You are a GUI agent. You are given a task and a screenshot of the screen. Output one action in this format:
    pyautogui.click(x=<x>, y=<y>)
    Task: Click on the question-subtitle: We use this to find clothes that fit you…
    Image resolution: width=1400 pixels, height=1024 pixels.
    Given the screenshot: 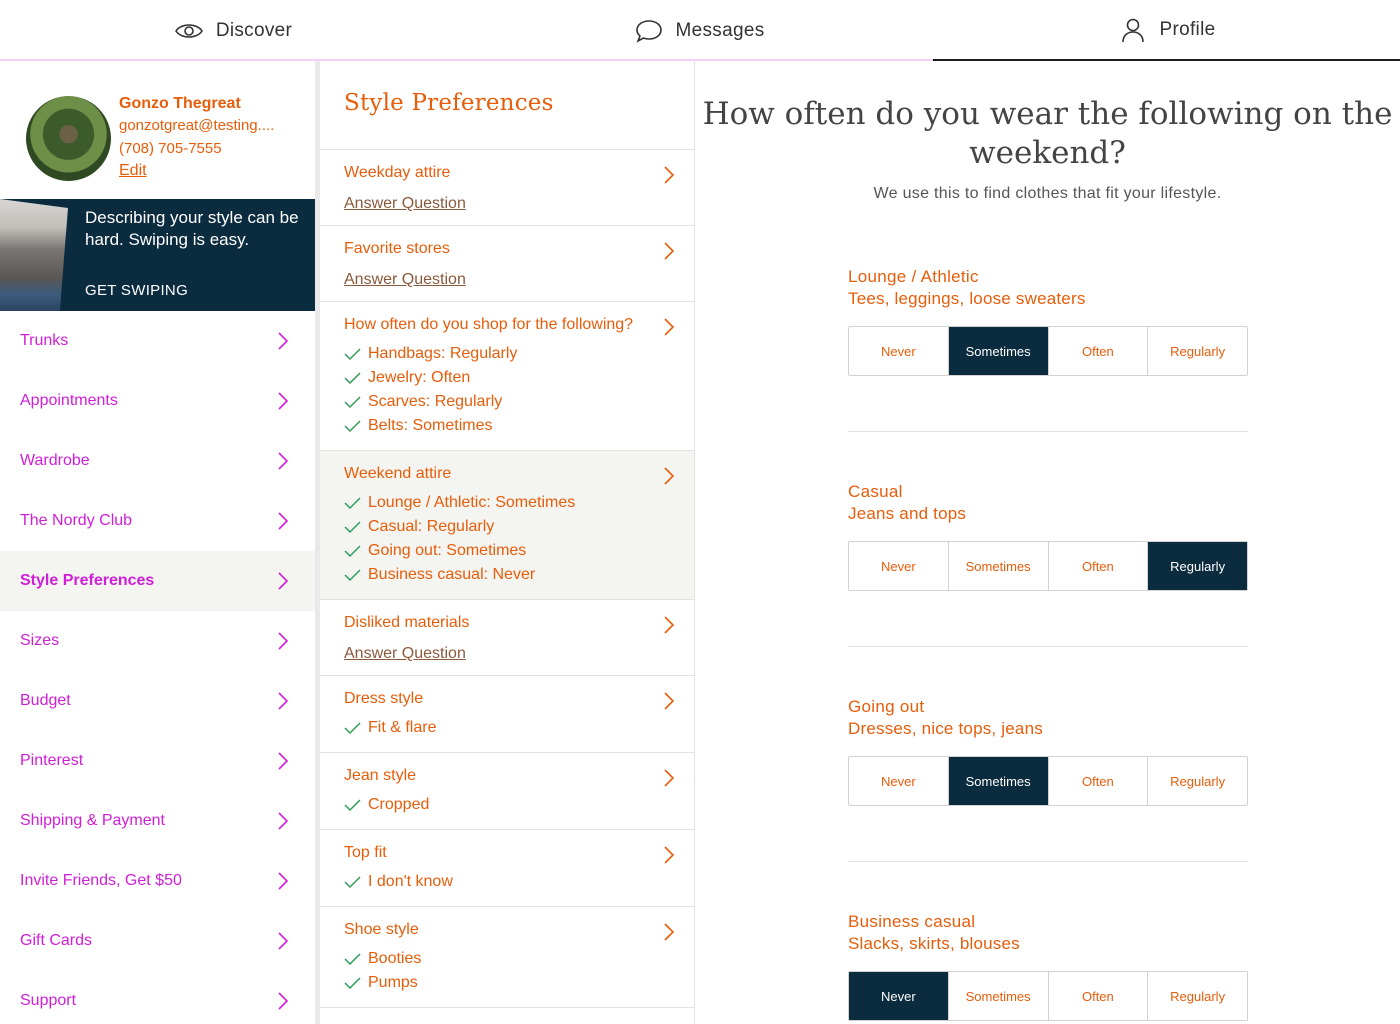 What is the action you would take?
    pyautogui.click(x=1047, y=193)
    